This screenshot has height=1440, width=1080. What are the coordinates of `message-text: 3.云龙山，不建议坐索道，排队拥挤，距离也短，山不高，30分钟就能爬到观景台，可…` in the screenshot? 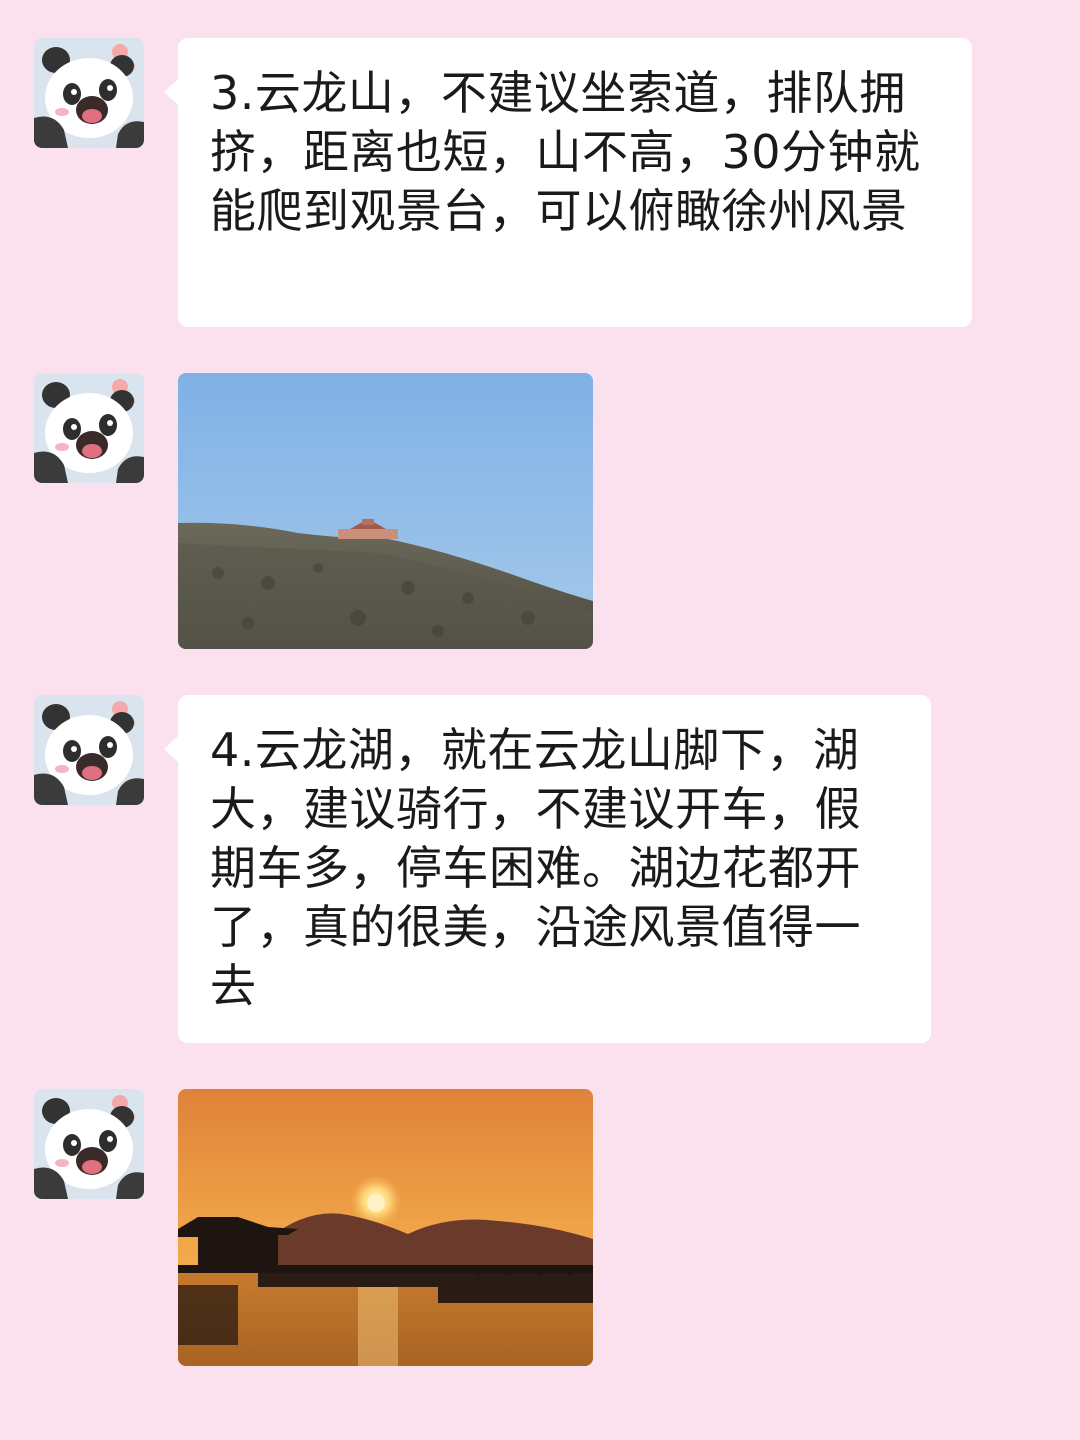 It's located at (565, 152).